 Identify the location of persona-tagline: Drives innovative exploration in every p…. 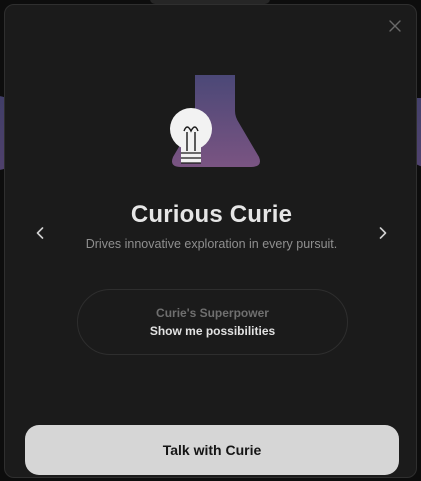
(211, 244).